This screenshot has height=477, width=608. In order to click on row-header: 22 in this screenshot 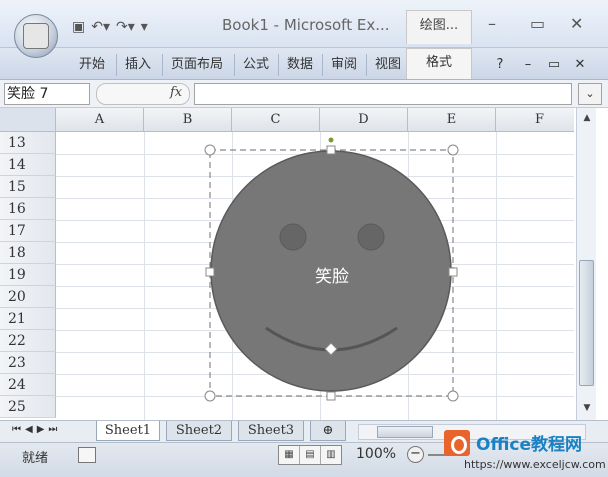, I will do `click(28, 341)`.